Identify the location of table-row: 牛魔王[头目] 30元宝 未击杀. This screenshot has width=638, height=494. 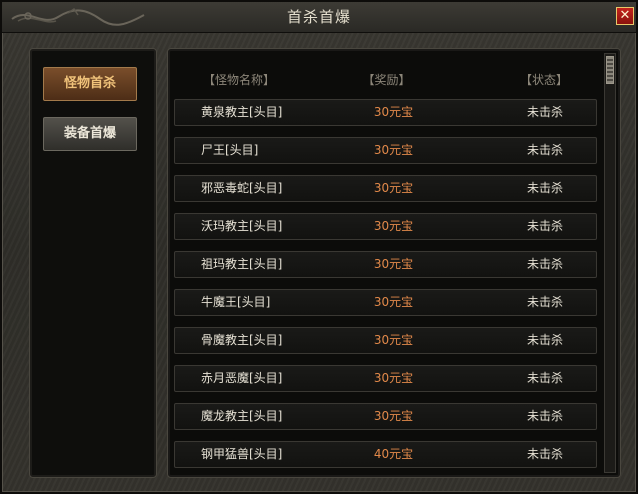
(385, 302).